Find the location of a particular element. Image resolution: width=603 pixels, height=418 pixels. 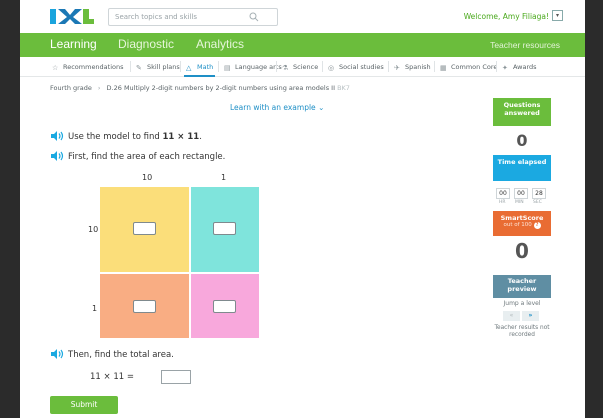

welcome-text: Welcome, Amy Filiaga! is located at coordinates (506, 16).